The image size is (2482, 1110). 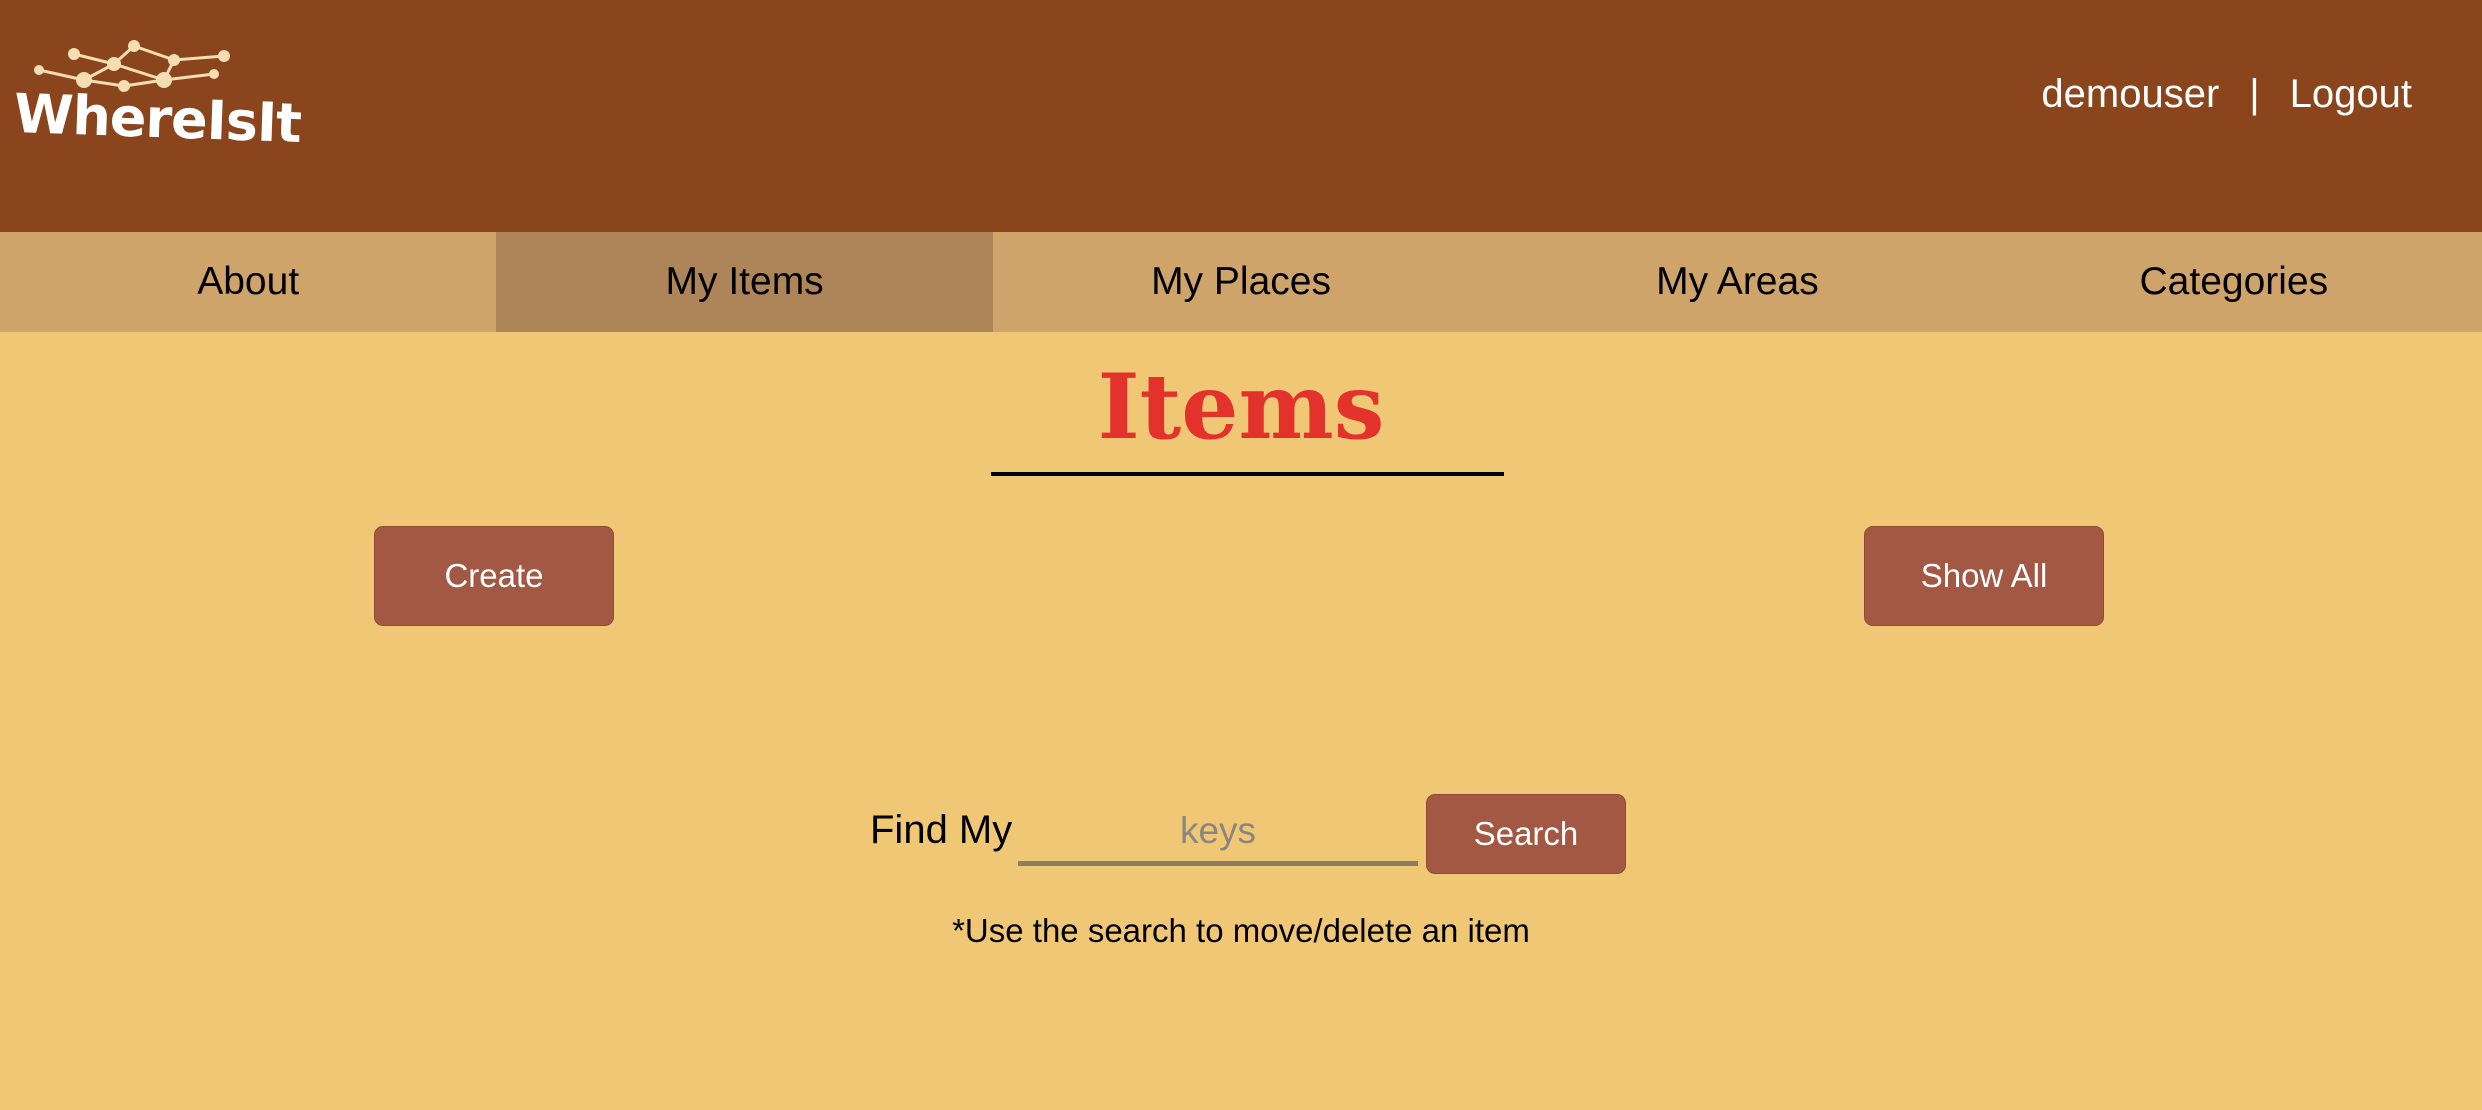 I want to click on brand-name: WhereIsIt, so click(x=157, y=118).